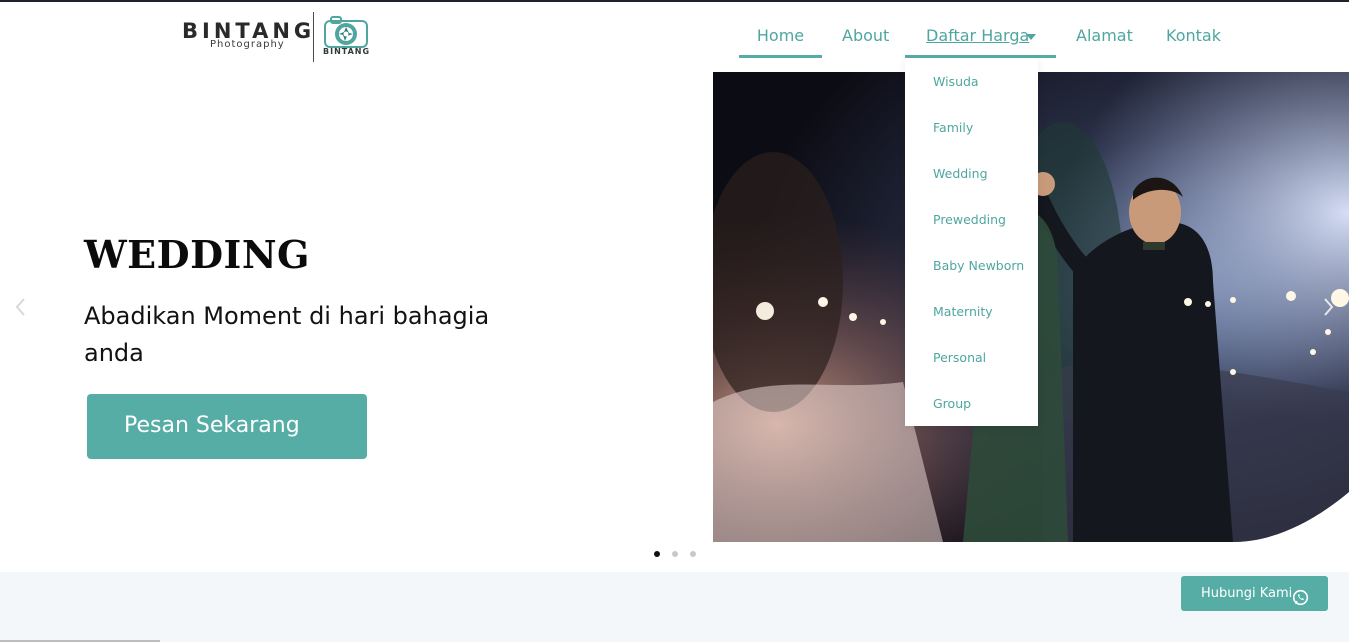 The height and width of the screenshot is (642, 1349). What do you see at coordinates (1031, 37) in the screenshot?
I see `caret-down-icon` at bounding box center [1031, 37].